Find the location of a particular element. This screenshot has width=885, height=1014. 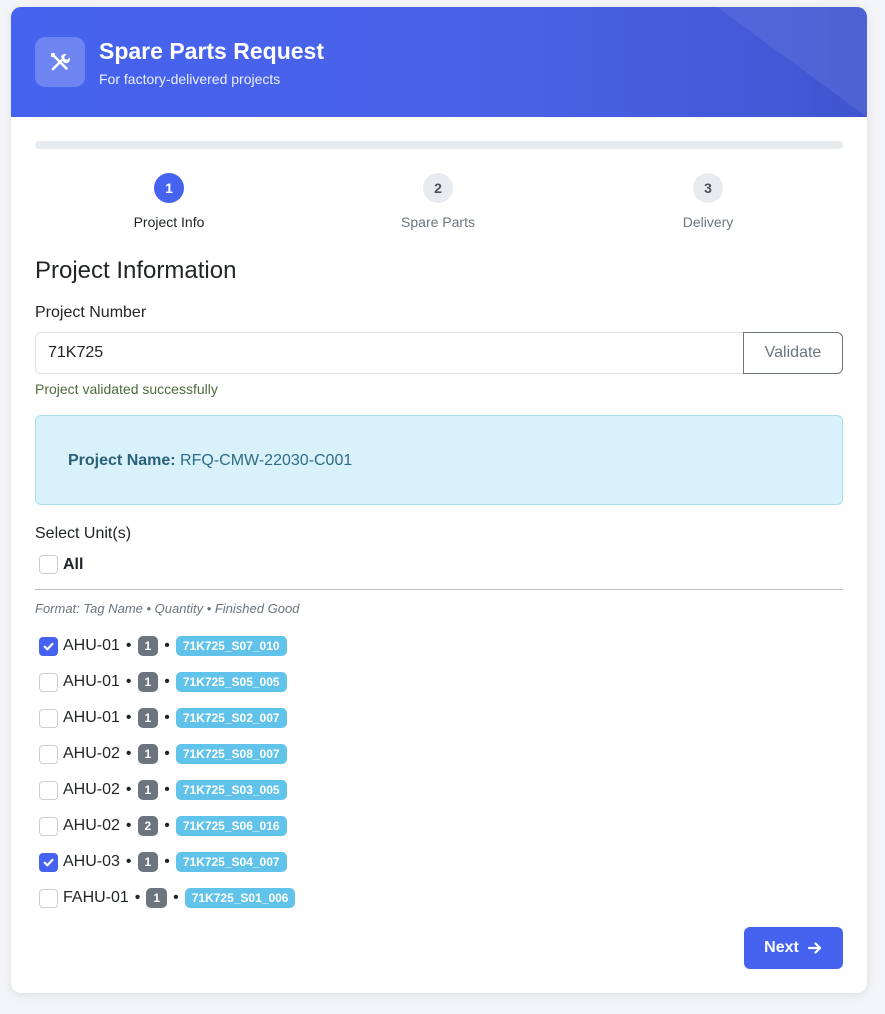

next-label: Next is located at coordinates (781, 947).